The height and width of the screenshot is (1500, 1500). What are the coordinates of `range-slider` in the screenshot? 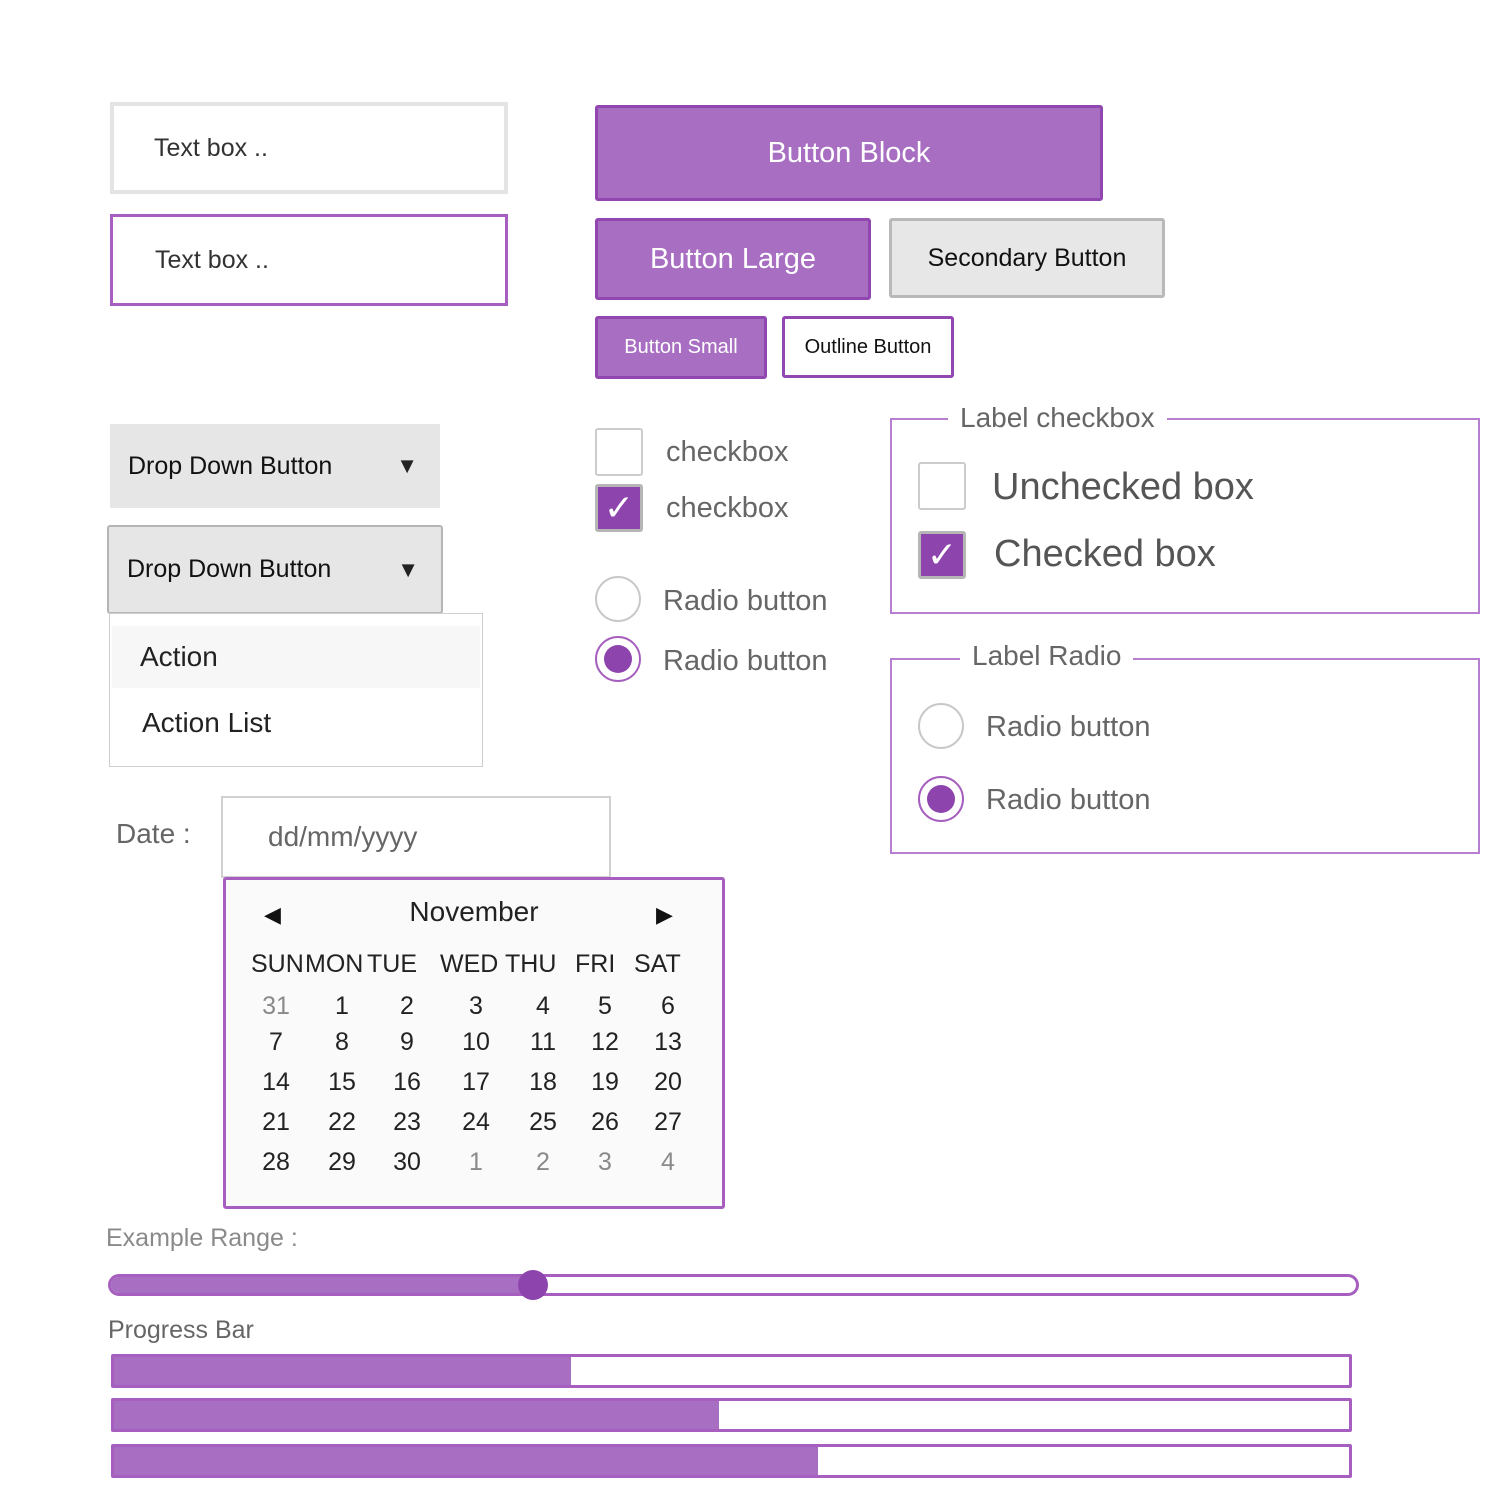 It's located at (733, 1285).